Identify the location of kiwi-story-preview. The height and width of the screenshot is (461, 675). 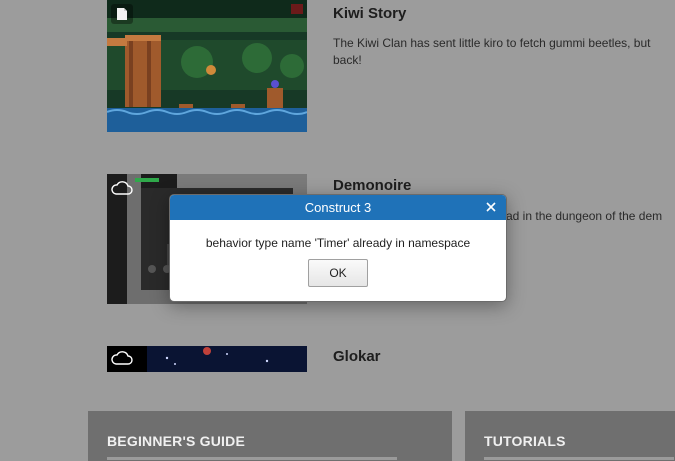
(207, 66).